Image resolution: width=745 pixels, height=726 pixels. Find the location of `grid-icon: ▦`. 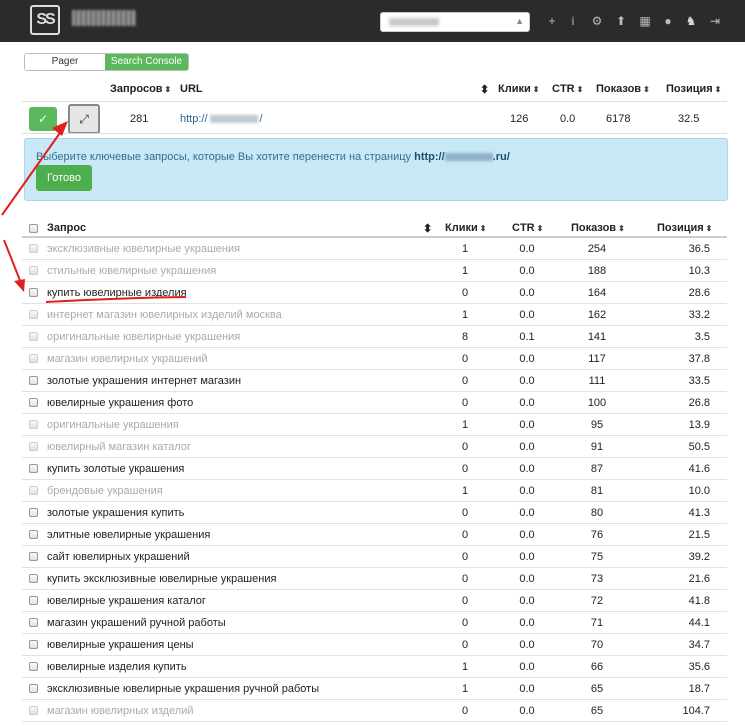

grid-icon: ▦ is located at coordinates (645, 21).